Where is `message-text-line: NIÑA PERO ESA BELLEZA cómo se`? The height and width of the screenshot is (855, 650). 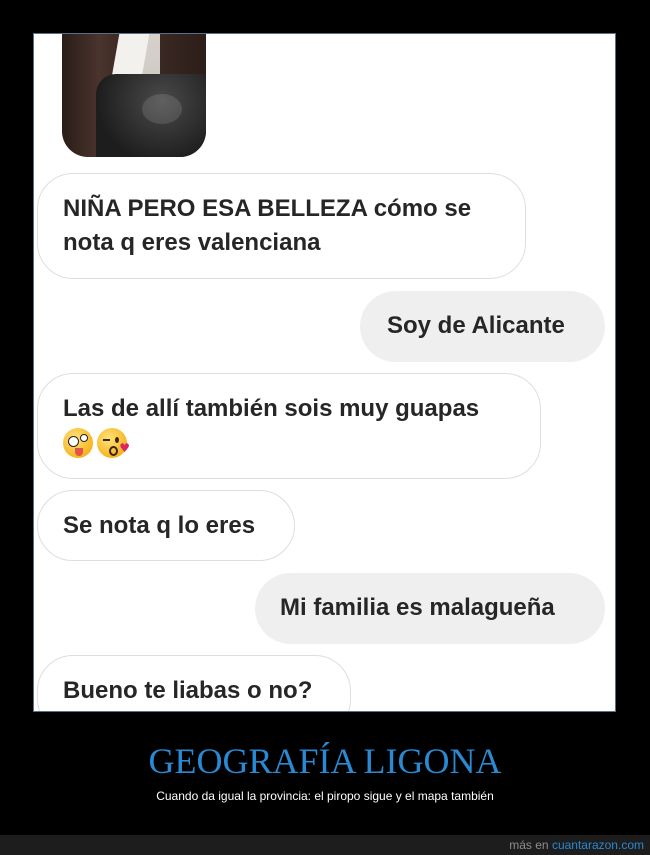 message-text-line: NIÑA PERO ESA BELLEZA cómo se is located at coordinates (267, 208).